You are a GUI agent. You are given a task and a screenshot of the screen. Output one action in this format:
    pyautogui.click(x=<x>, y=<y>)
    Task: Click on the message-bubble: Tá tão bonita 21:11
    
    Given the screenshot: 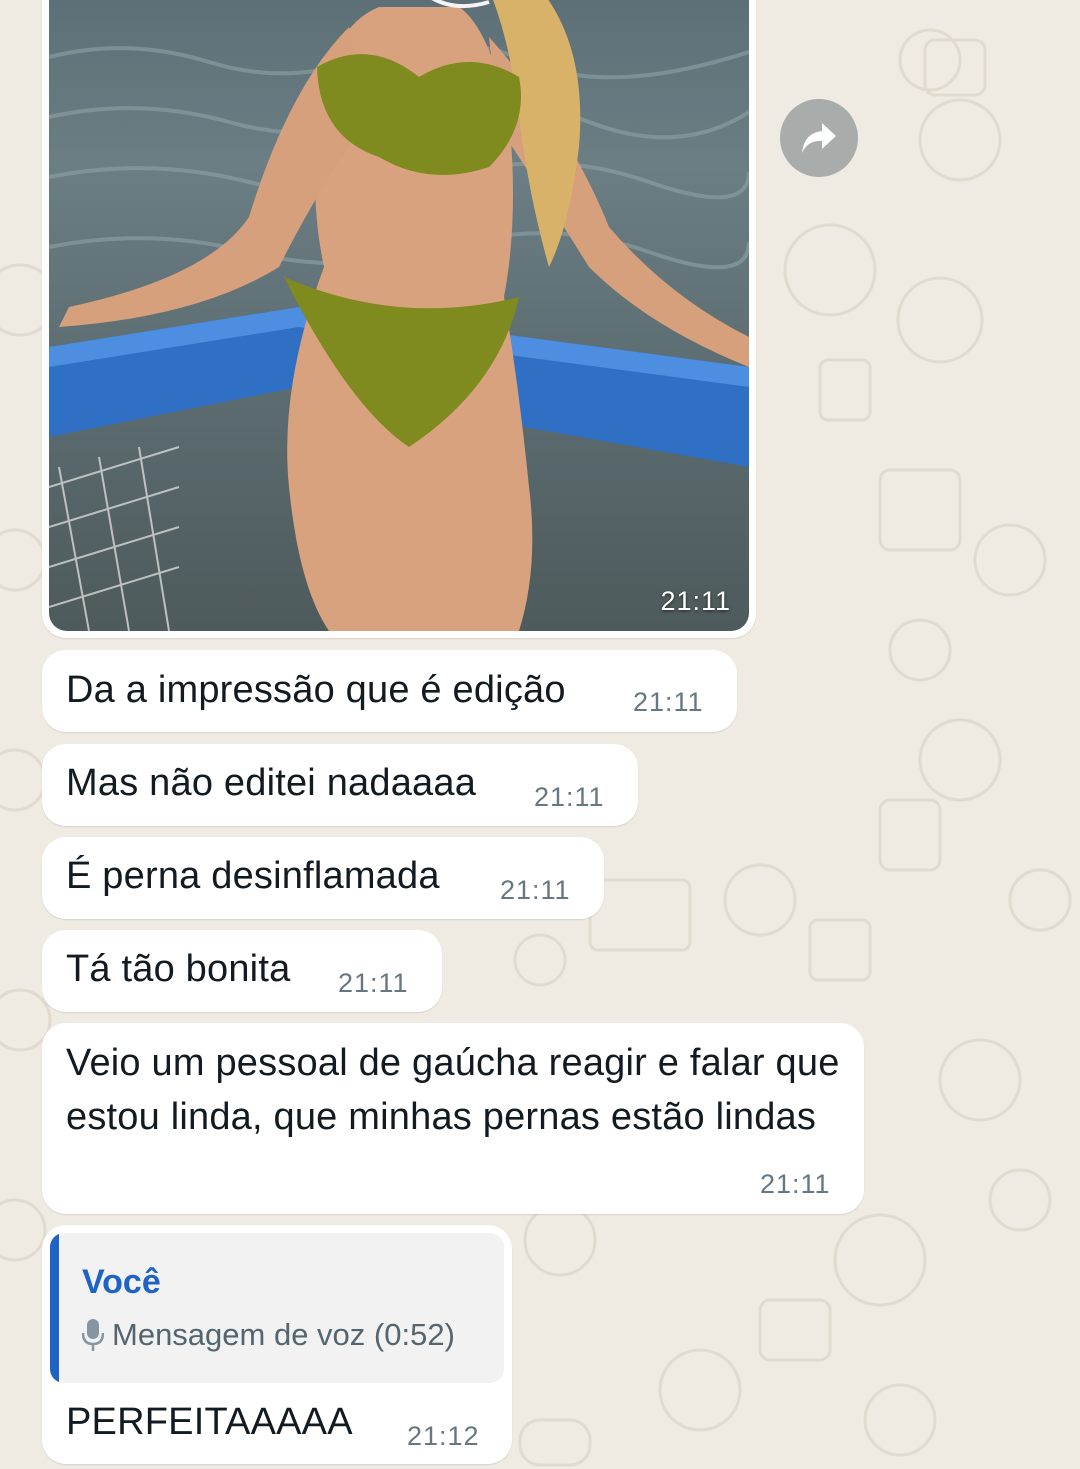 What is the action you would take?
    pyautogui.click(x=242, y=971)
    